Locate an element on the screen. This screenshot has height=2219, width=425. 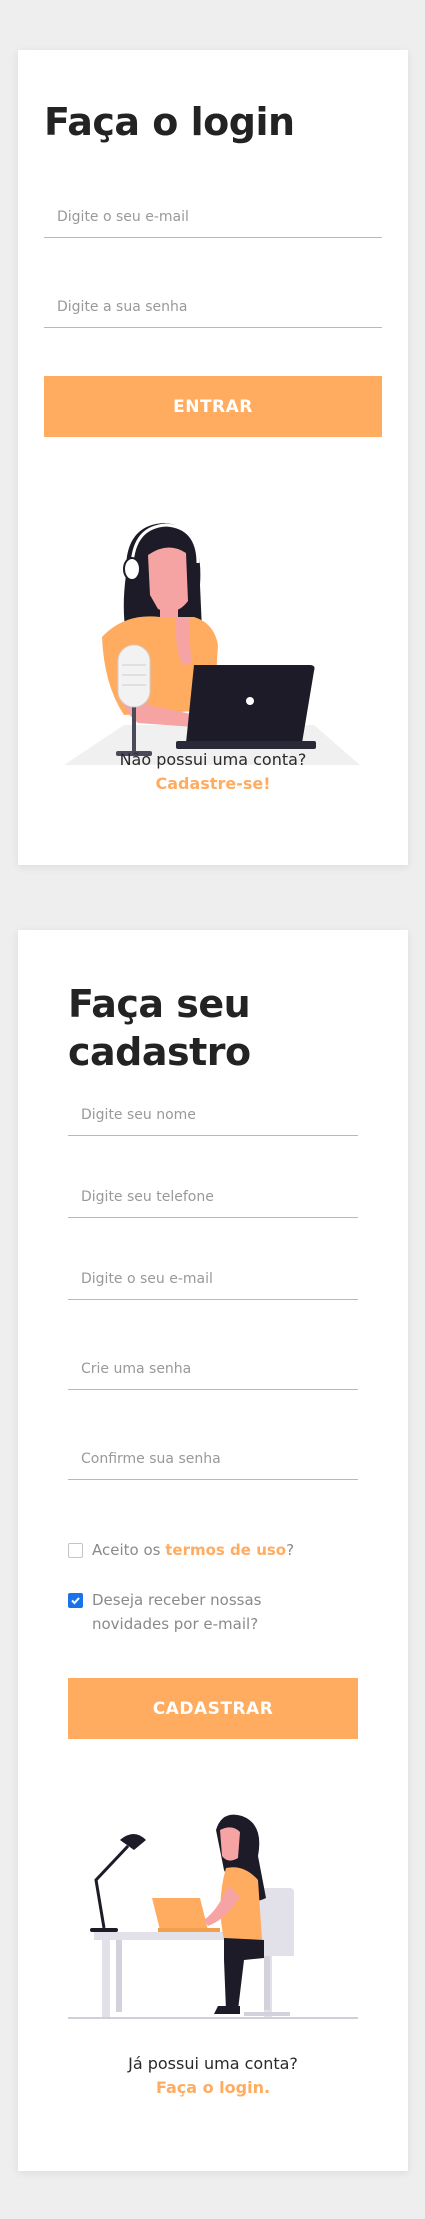
terms-checkbox is located at coordinates (75, 1550).